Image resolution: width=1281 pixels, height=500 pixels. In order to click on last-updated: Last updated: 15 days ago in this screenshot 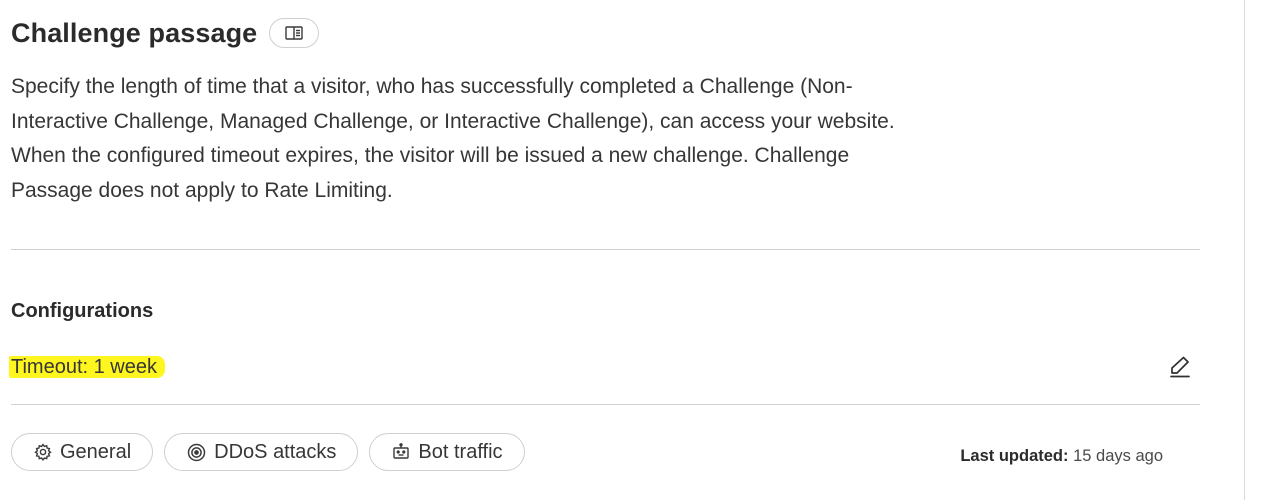, I will do `click(1061, 456)`.